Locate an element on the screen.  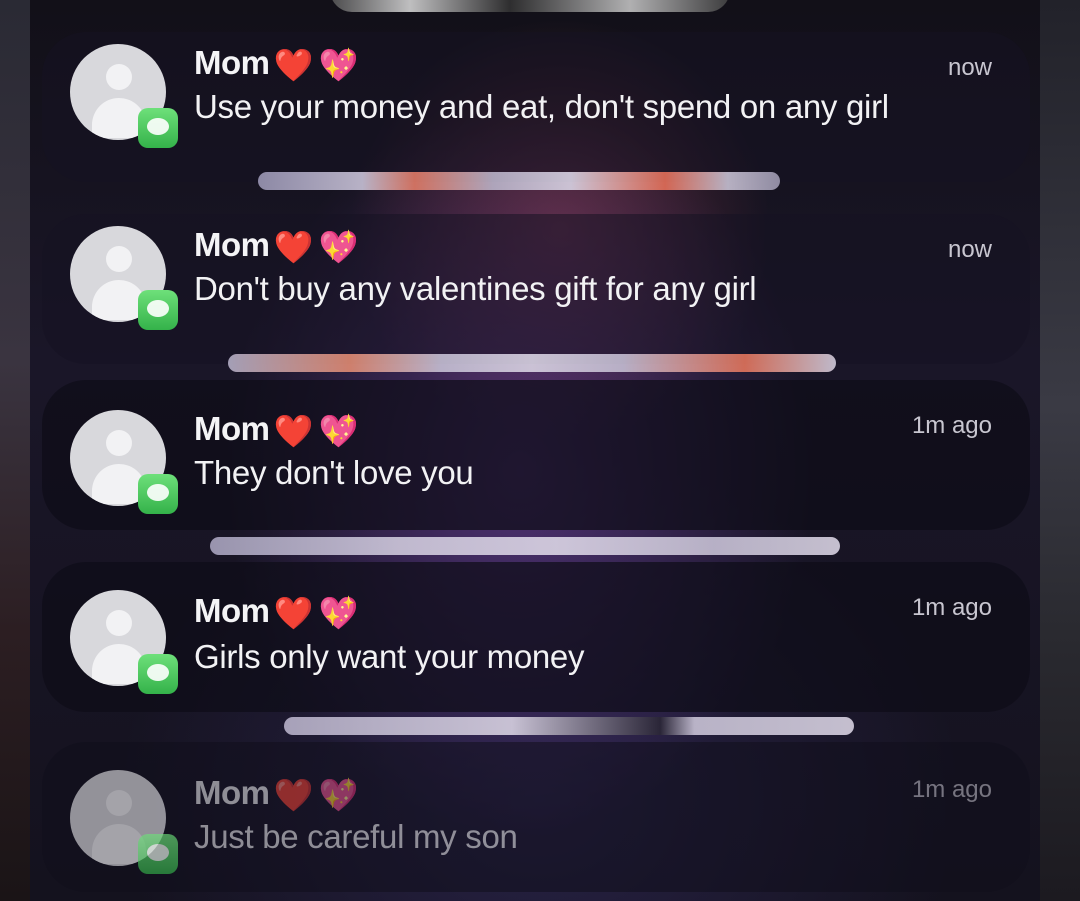
background-edge-left is located at coordinates (15, 450).